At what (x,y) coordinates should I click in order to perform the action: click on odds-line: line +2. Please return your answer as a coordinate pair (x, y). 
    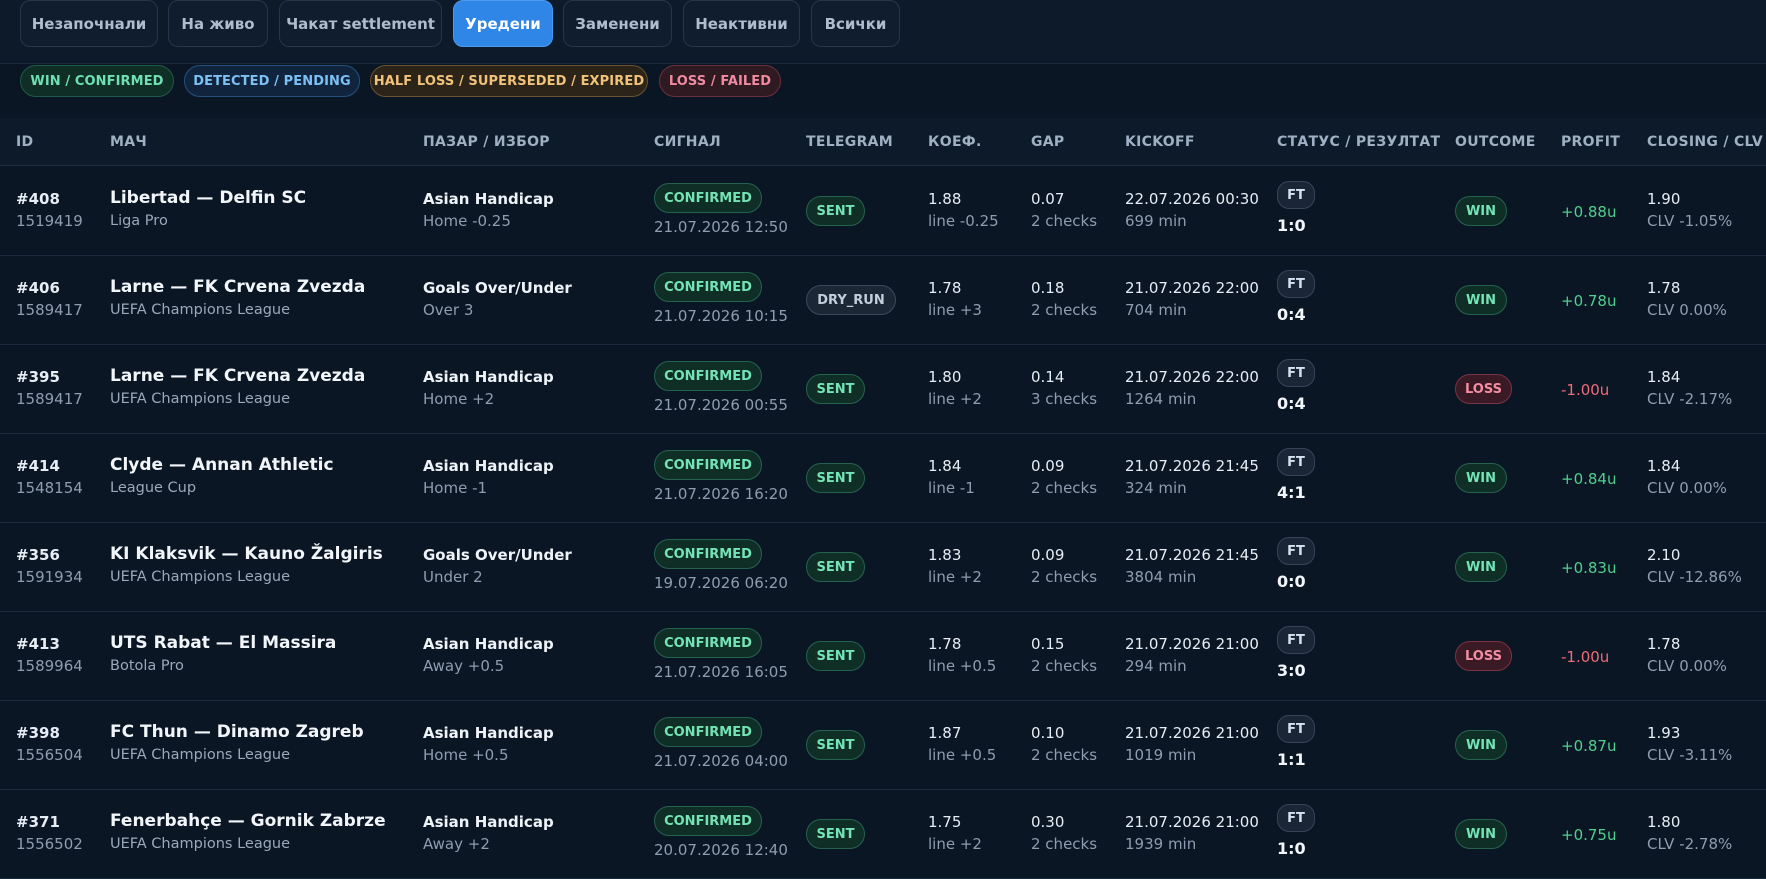
    Looking at the image, I should click on (955, 844).